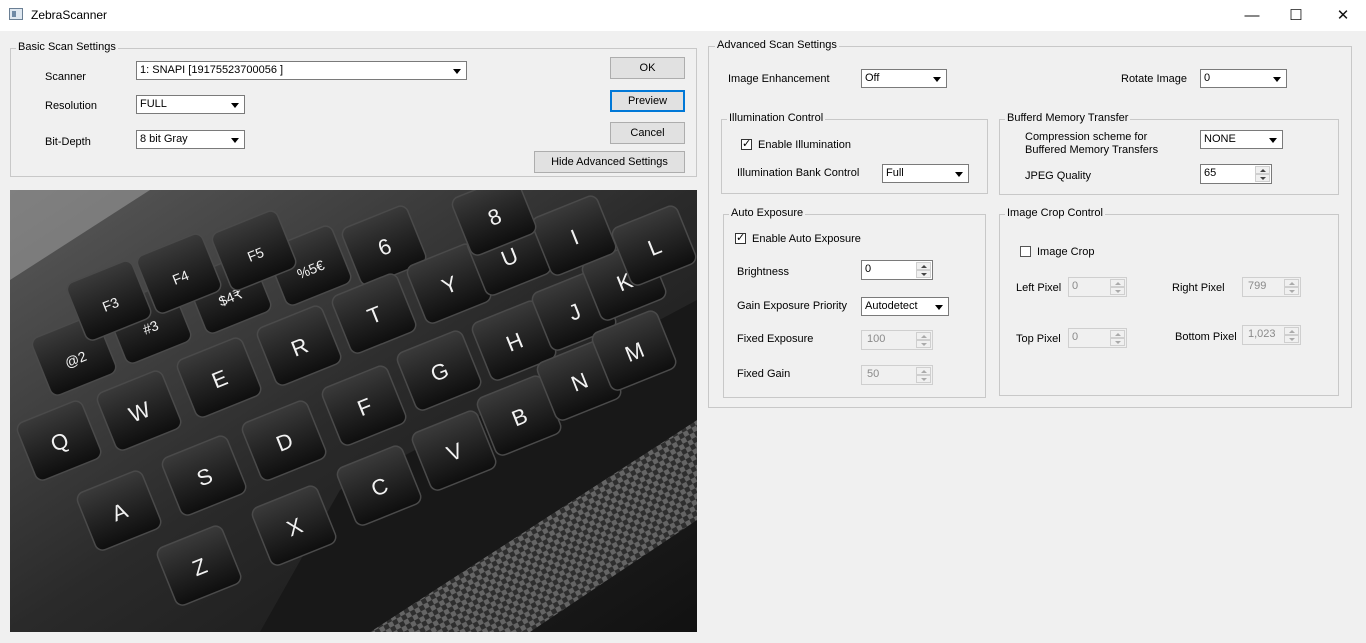 The height and width of the screenshot is (643, 1366). What do you see at coordinates (67, 47) in the screenshot?
I see `basic-scan-settings-label: Basic Scan Settings` at bounding box center [67, 47].